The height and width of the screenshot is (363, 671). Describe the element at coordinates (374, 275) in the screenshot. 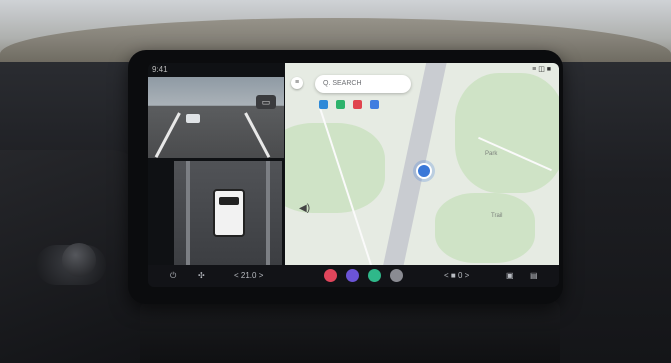

I see `maps-app-icon` at that location.